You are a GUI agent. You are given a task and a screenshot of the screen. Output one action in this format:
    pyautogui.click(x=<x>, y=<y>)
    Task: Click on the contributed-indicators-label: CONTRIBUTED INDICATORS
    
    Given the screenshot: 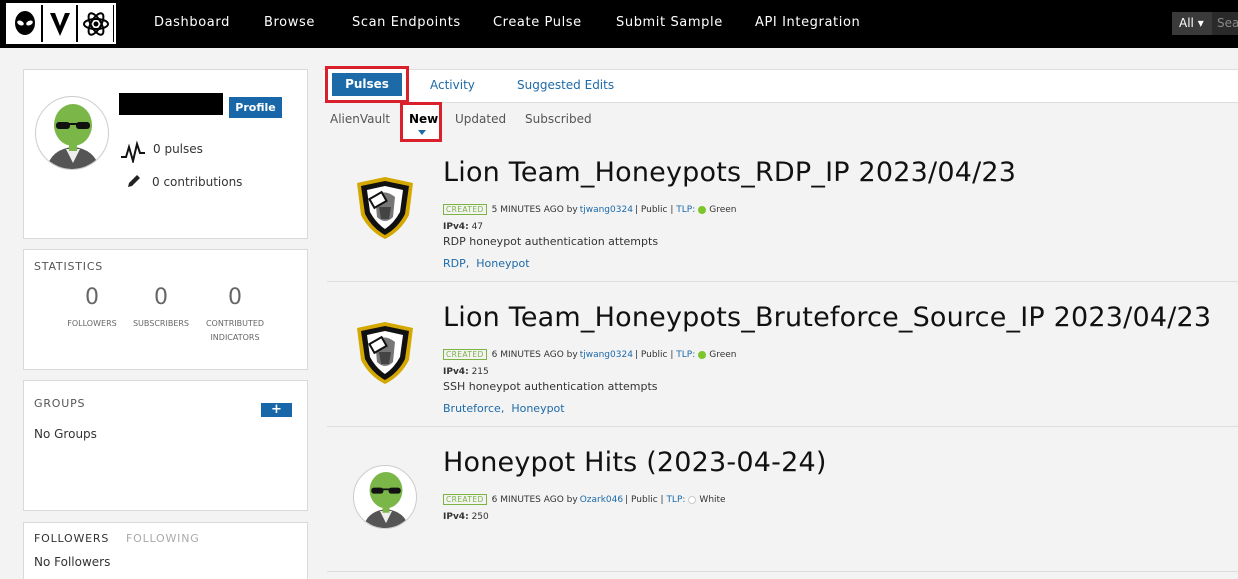 What is the action you would take?
    pyautogui.click(x=235, y=330)
    